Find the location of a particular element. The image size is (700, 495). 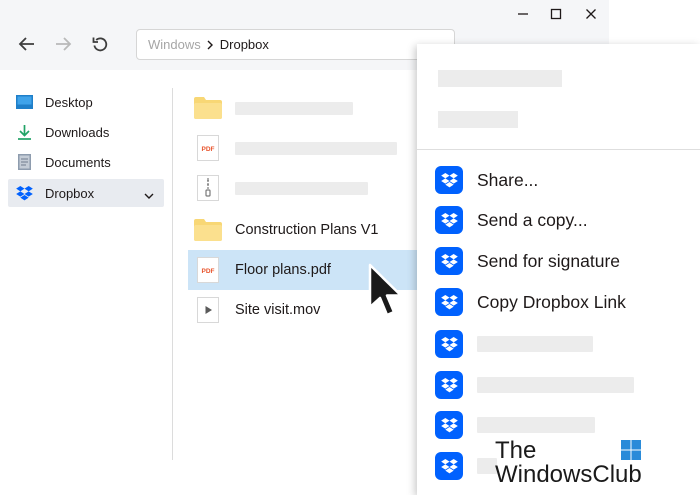

menu-item-label: Copy Dropbox Link is located at coordinates (551, 301).